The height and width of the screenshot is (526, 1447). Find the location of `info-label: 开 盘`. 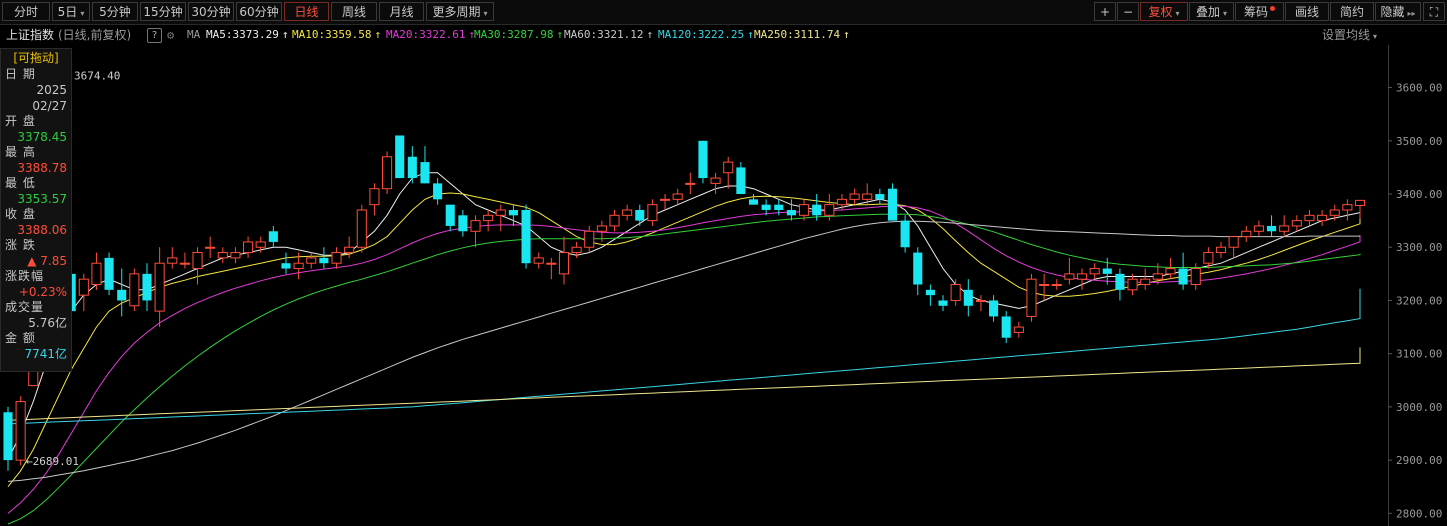

info-label: 开 盘 is located at coordinates (20, 121).